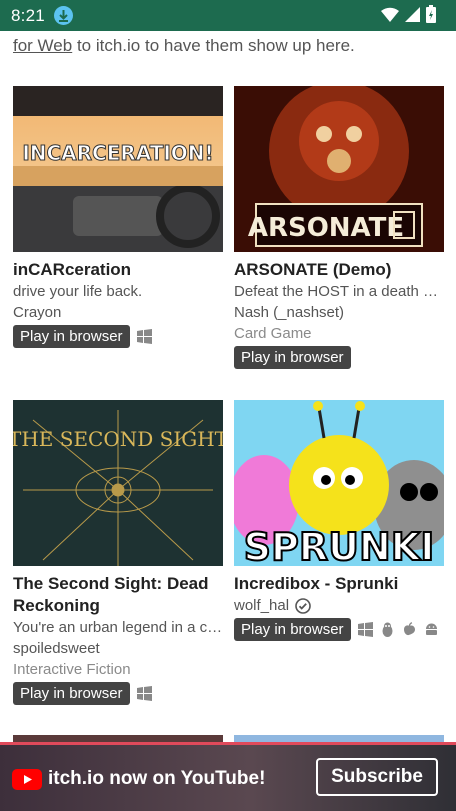 The image size is (456, 811). What do you see at coordinates (339, 483) in the screenshot?
I see `game-thumbnail: SPRUNKI` at bounding box center [339, 483].